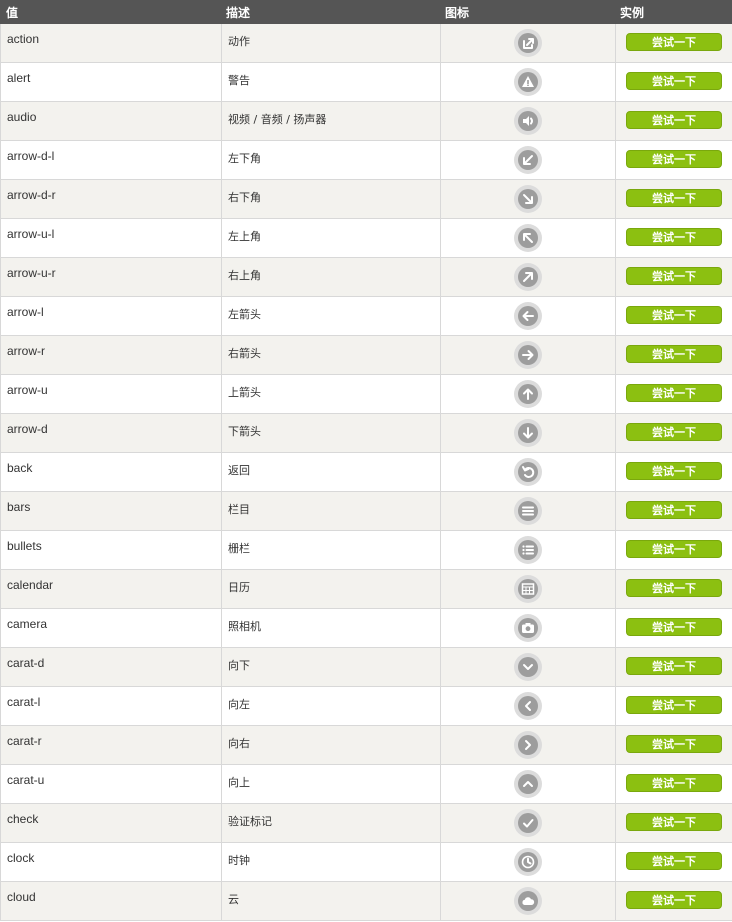 Image resolution: width=732 pixels, height=922 pixels. What do you see at coordinates (110, 823) in the screenshot?
I see `value-cell: check` at bounding box center [110, 823].